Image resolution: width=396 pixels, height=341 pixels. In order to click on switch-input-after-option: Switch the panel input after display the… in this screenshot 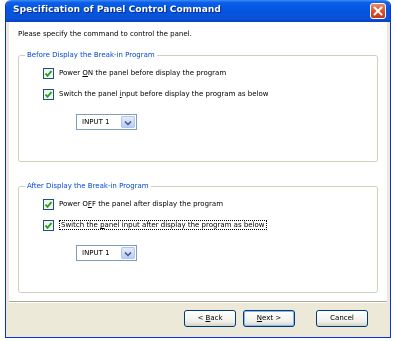, I will do `click(155, 225)`.